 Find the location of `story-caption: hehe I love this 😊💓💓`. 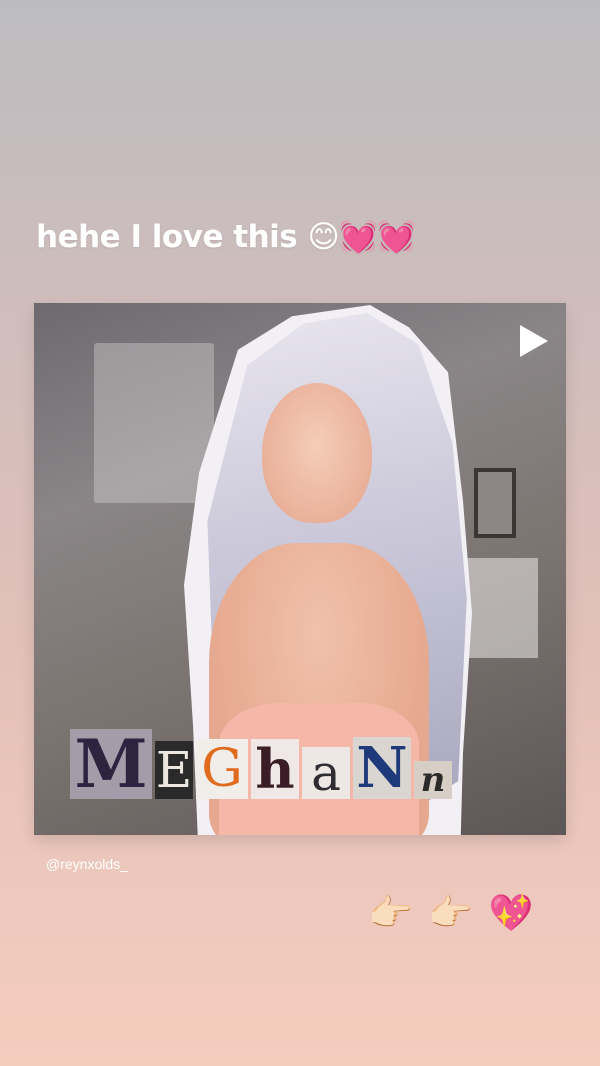

story-caption: hehe I love this 😊💓💓 is located at coordinates (226, 237).